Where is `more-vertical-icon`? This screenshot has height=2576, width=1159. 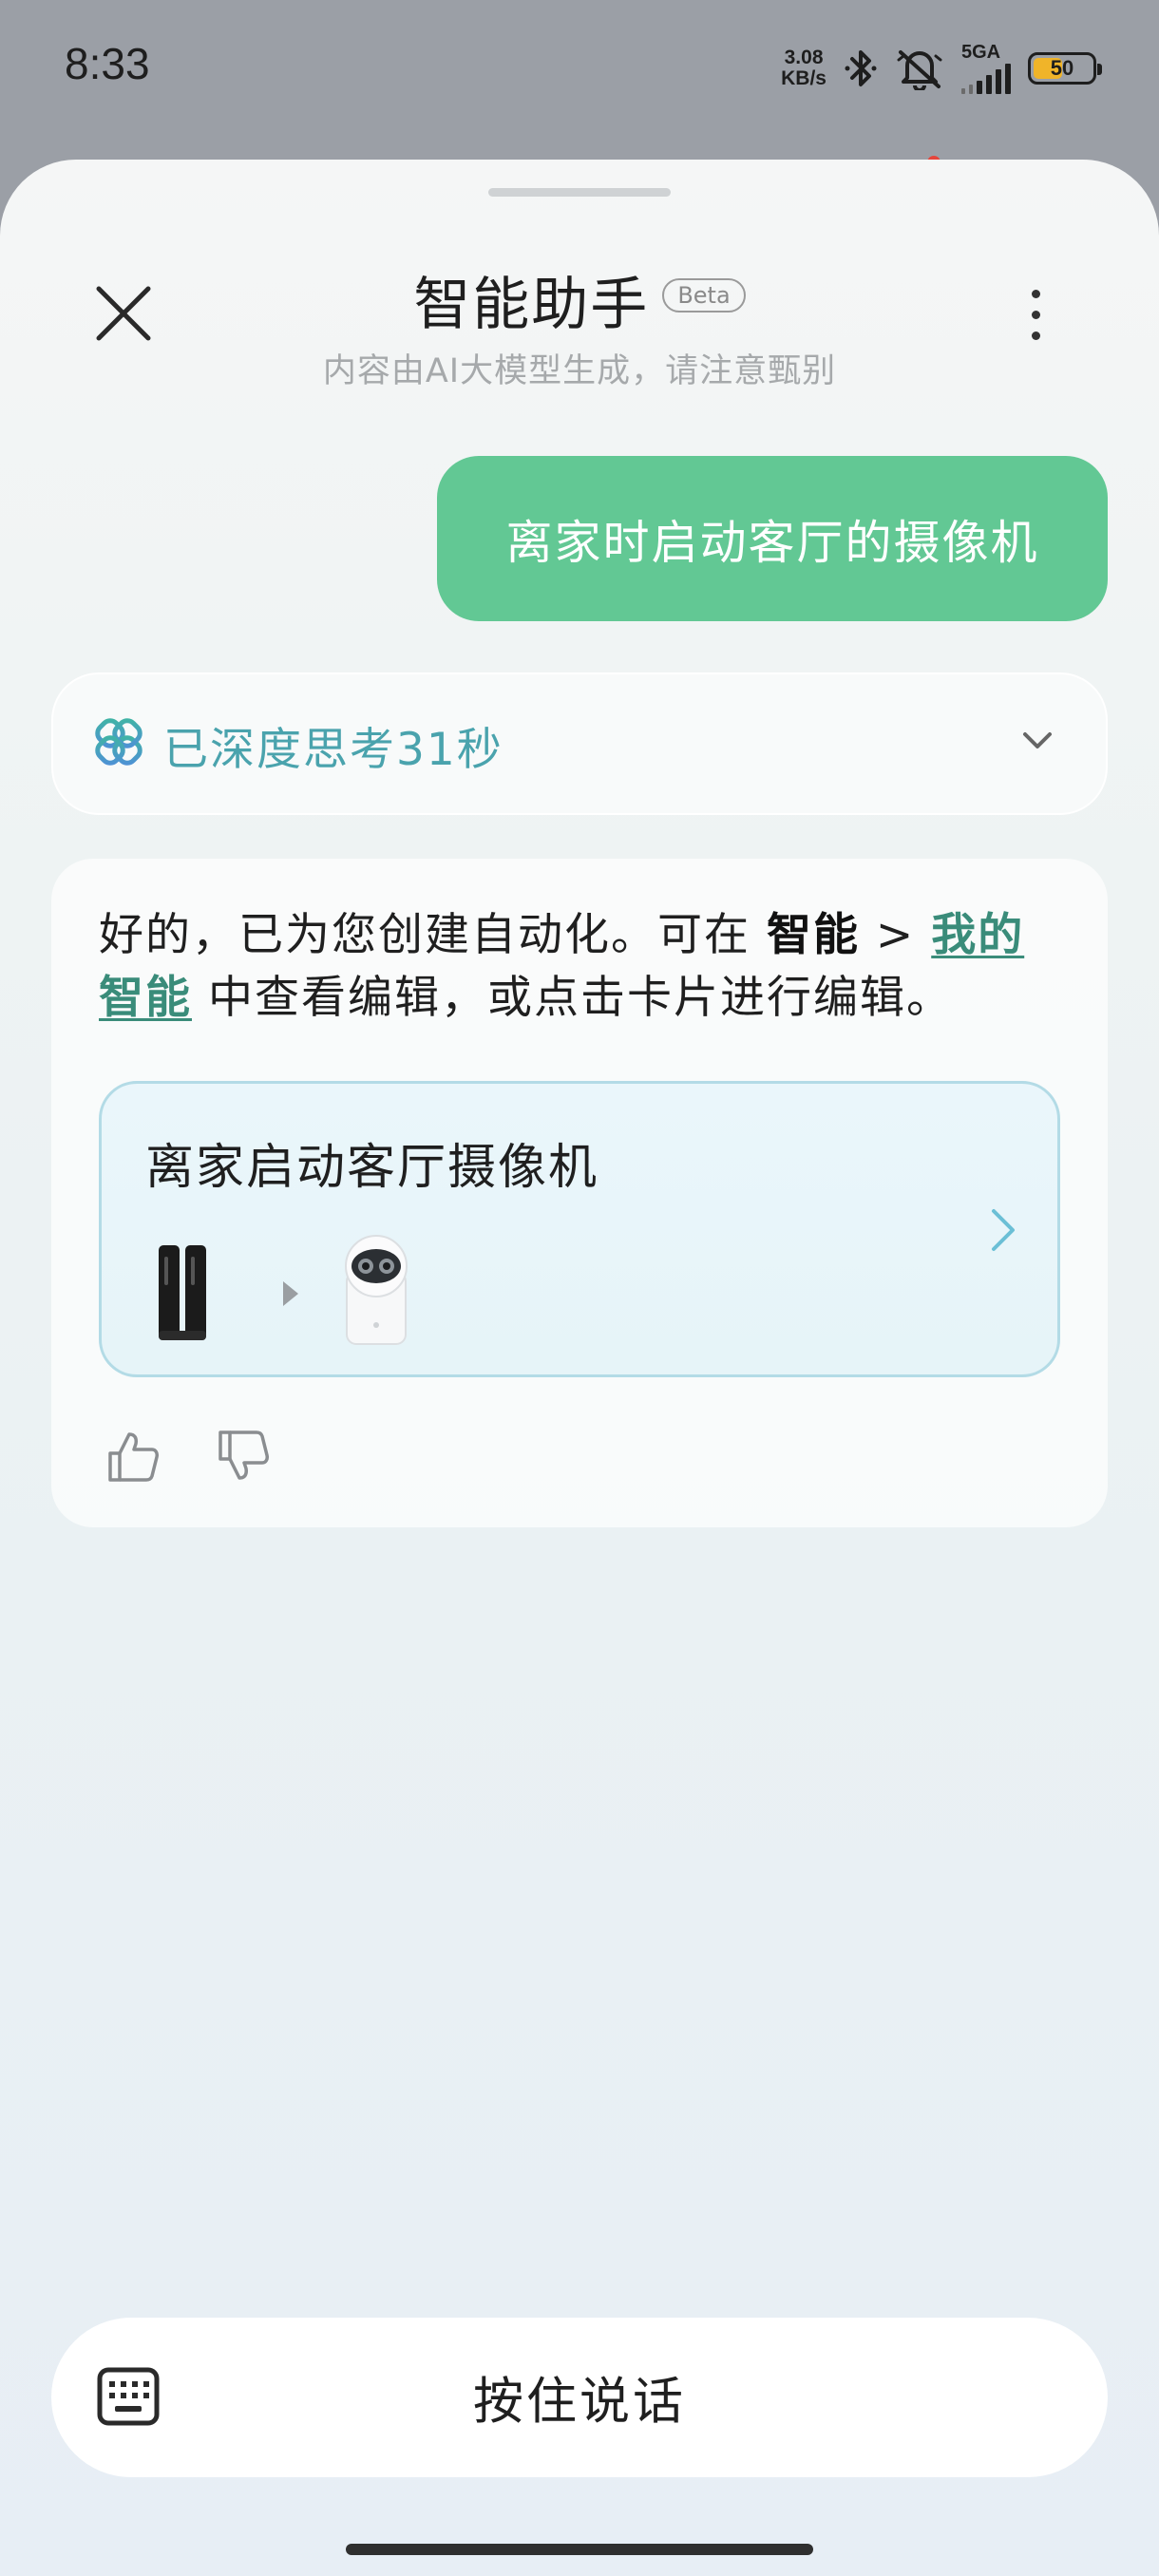
more-vertical-icon is located at coordinates (1035, 293).